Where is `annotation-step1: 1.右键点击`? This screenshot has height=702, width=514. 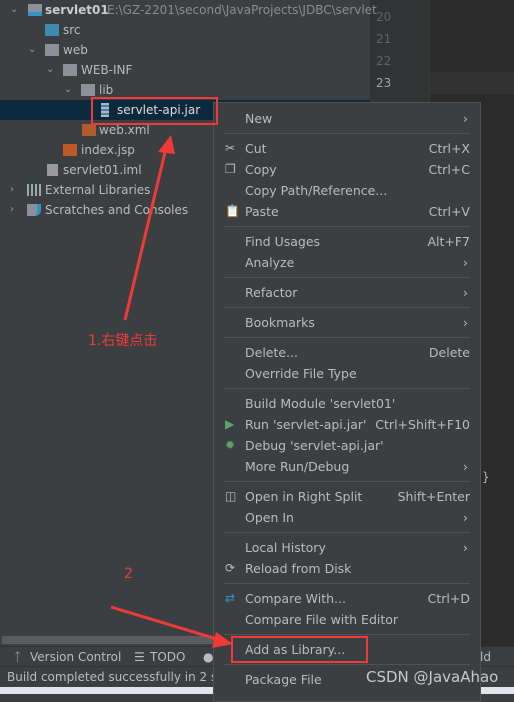
annotation-step1: 1.右键点击 is located at coordinates (123, 341).